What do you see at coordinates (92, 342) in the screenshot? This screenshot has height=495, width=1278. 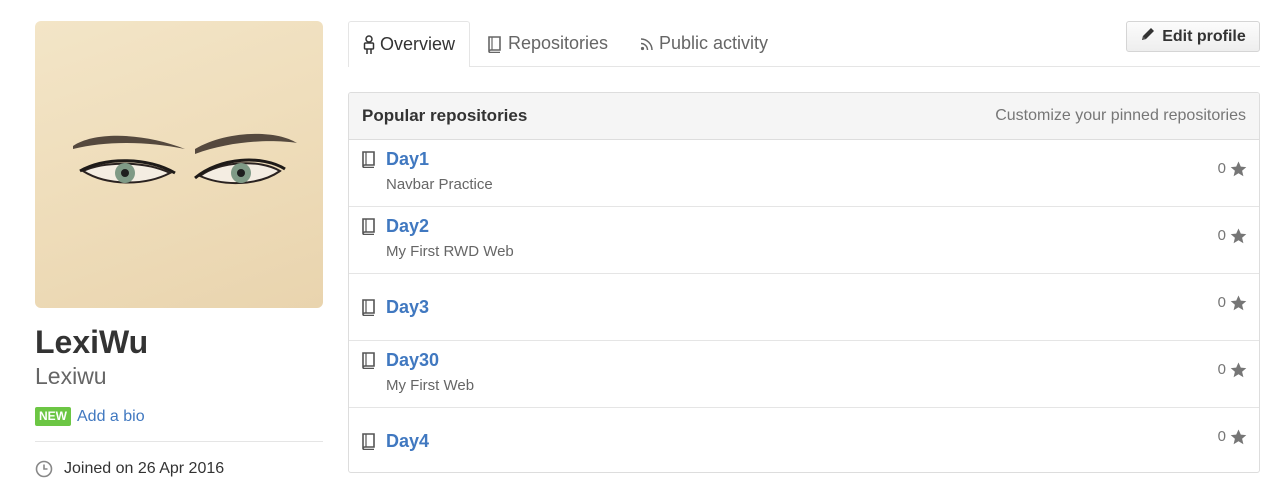 I see `profile-full-name: LexiWu` at bounding box center [92, 342].